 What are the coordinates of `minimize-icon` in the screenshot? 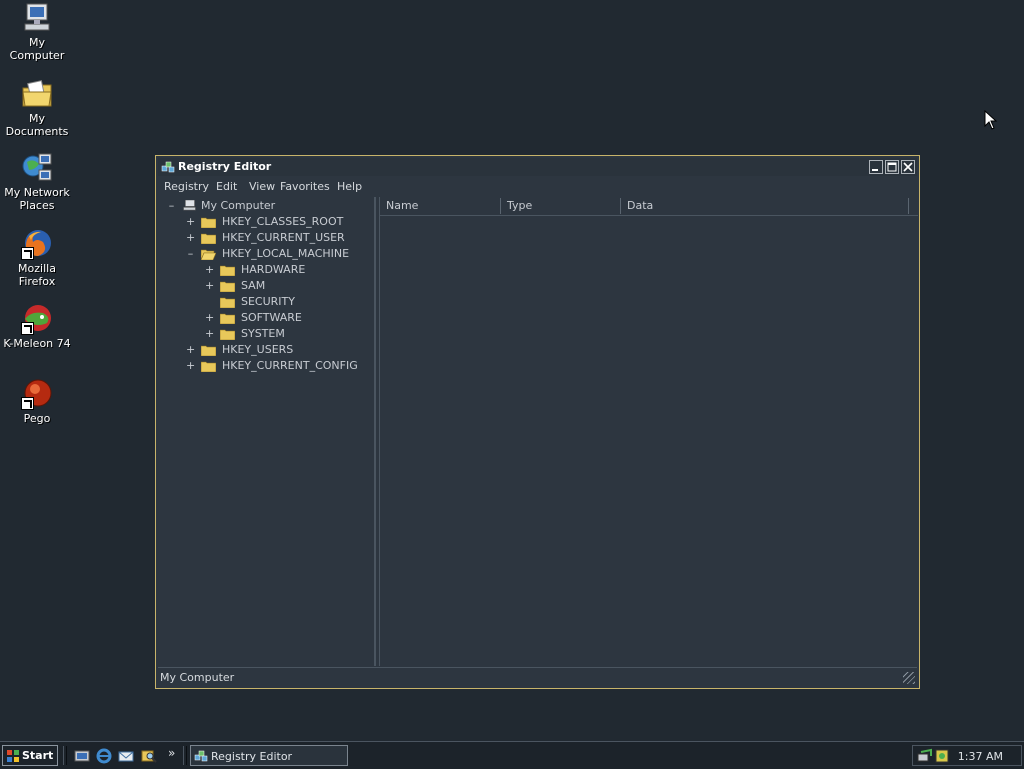 It's located at (875, 170).